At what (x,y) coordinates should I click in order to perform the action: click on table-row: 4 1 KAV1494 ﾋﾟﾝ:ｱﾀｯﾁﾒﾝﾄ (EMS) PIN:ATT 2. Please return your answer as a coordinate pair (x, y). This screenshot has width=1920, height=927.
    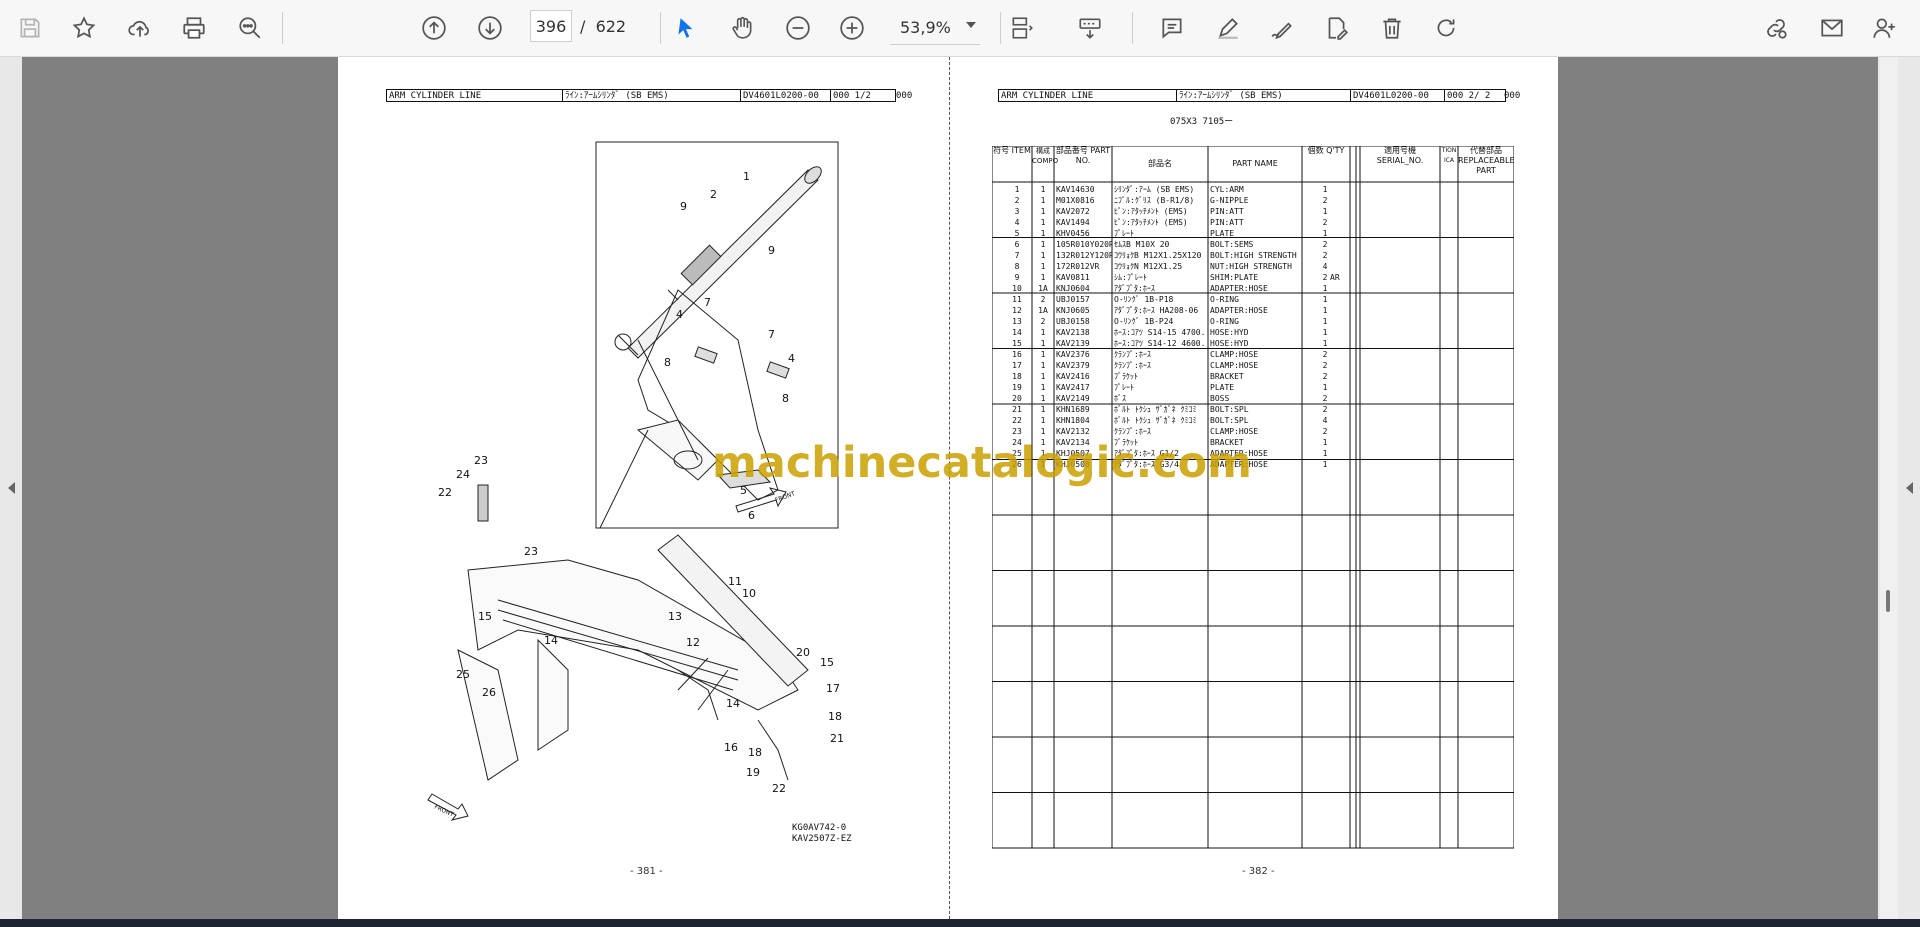
    Looking at the image, I should click on (1253, 222).